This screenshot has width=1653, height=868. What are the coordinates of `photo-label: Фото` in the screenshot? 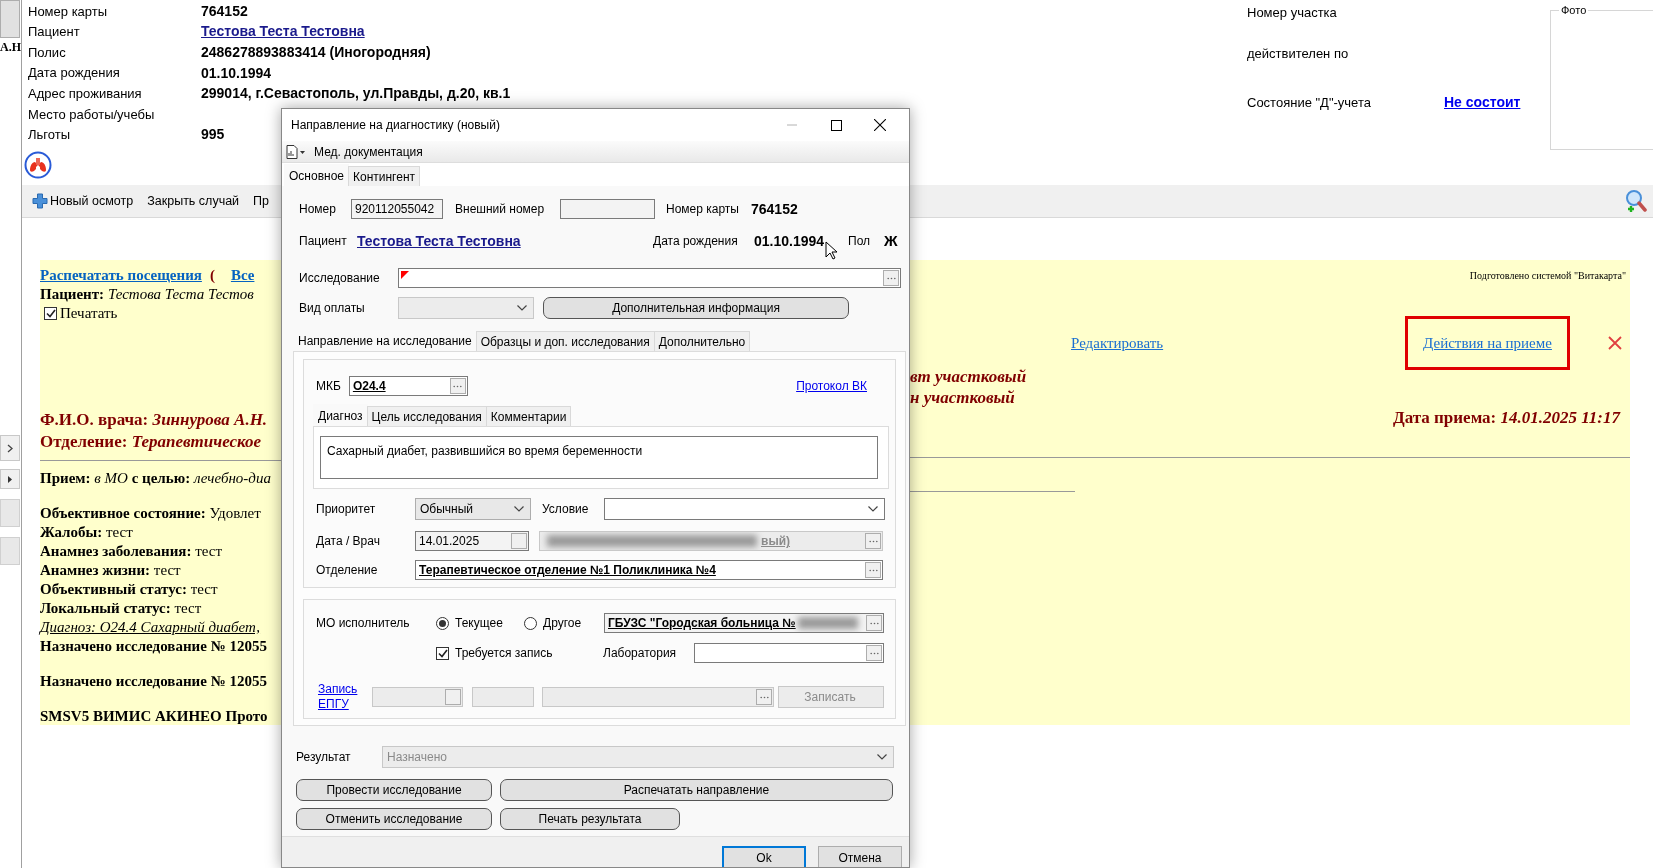 It's located at (1574, 10).